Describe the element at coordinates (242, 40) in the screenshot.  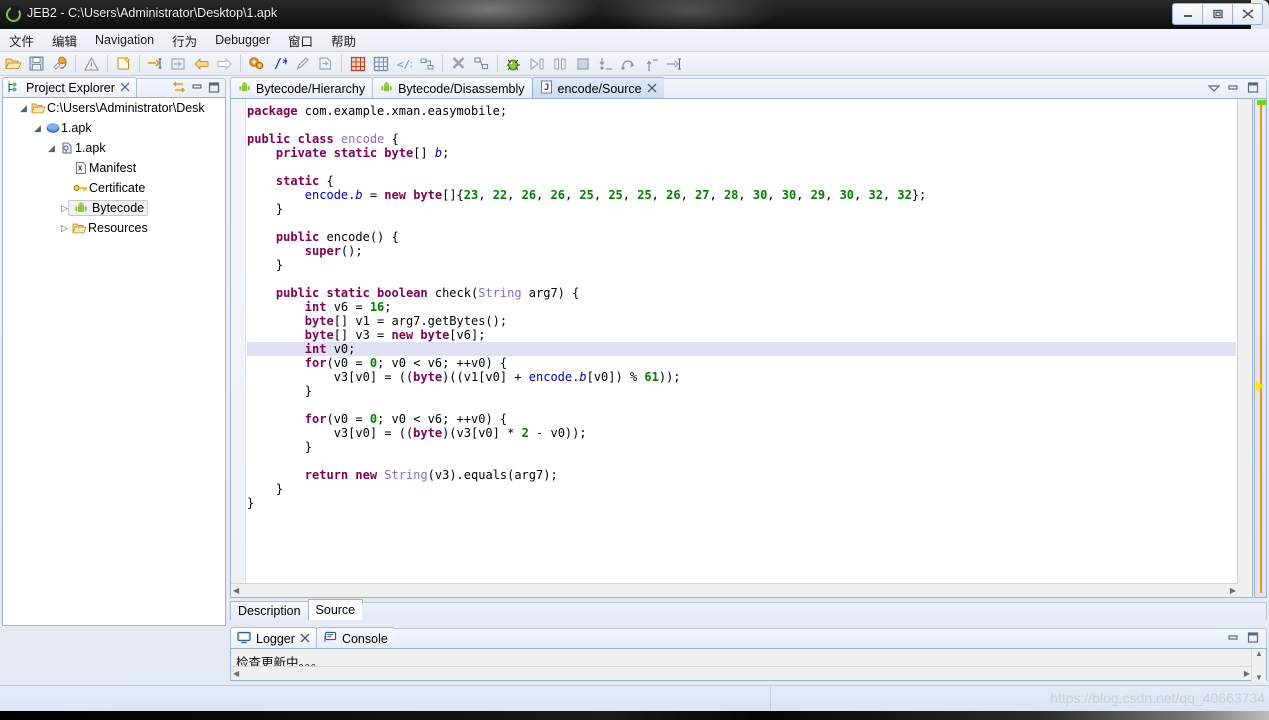
I see `menu-item-debugger: Debugger` at that location.